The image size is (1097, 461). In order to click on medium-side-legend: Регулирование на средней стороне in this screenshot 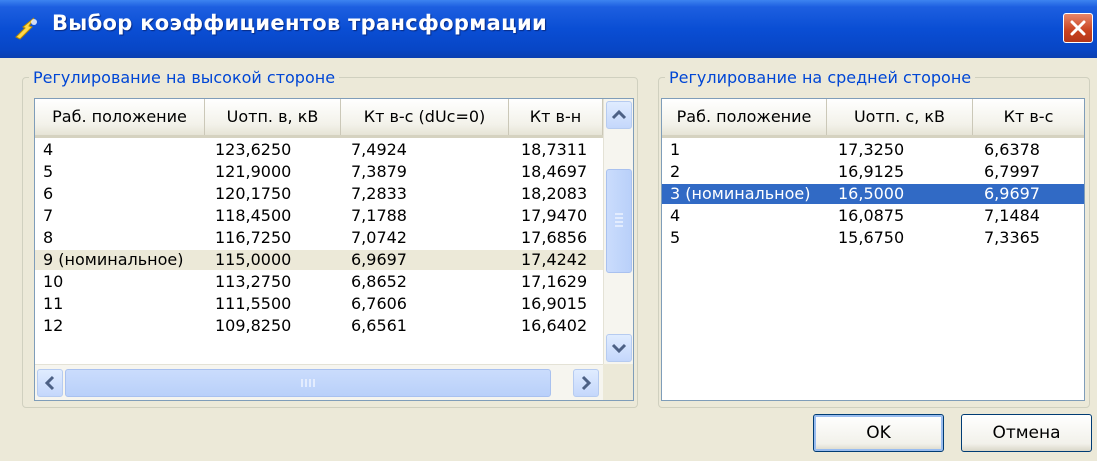, I will do `click(820, 77)`.